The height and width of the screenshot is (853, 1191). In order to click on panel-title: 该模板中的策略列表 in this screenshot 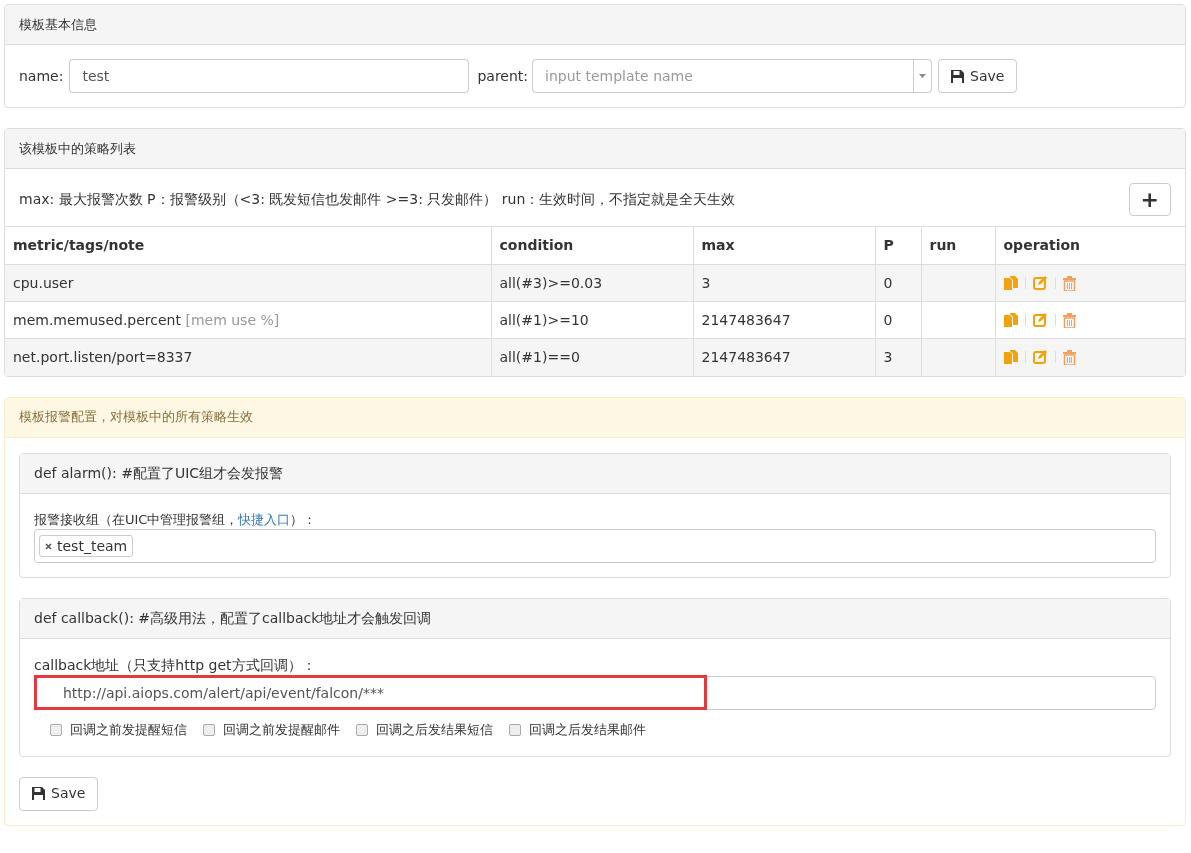, I will do `click(77, 148)`.